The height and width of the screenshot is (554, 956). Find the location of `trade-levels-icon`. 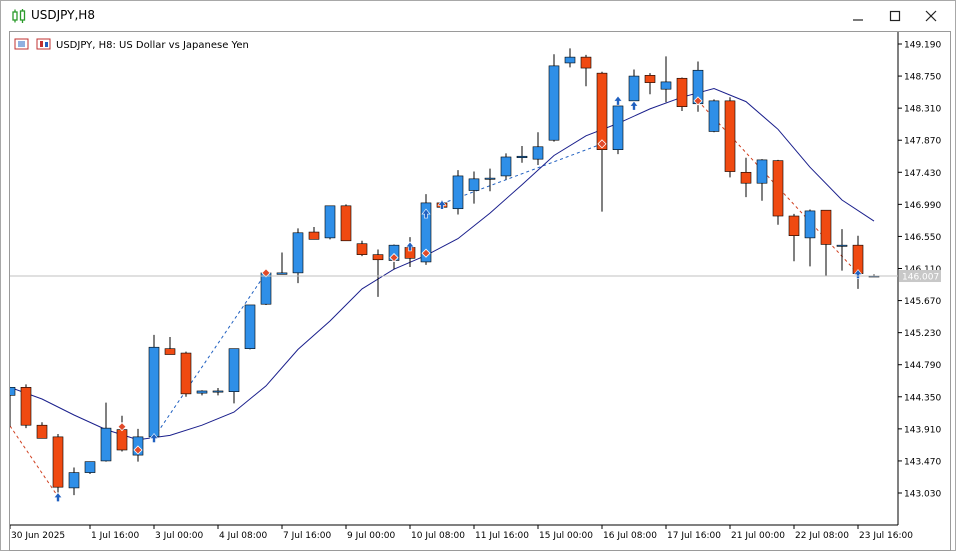

trade-levels-icon is located at coordinates (21, 44).